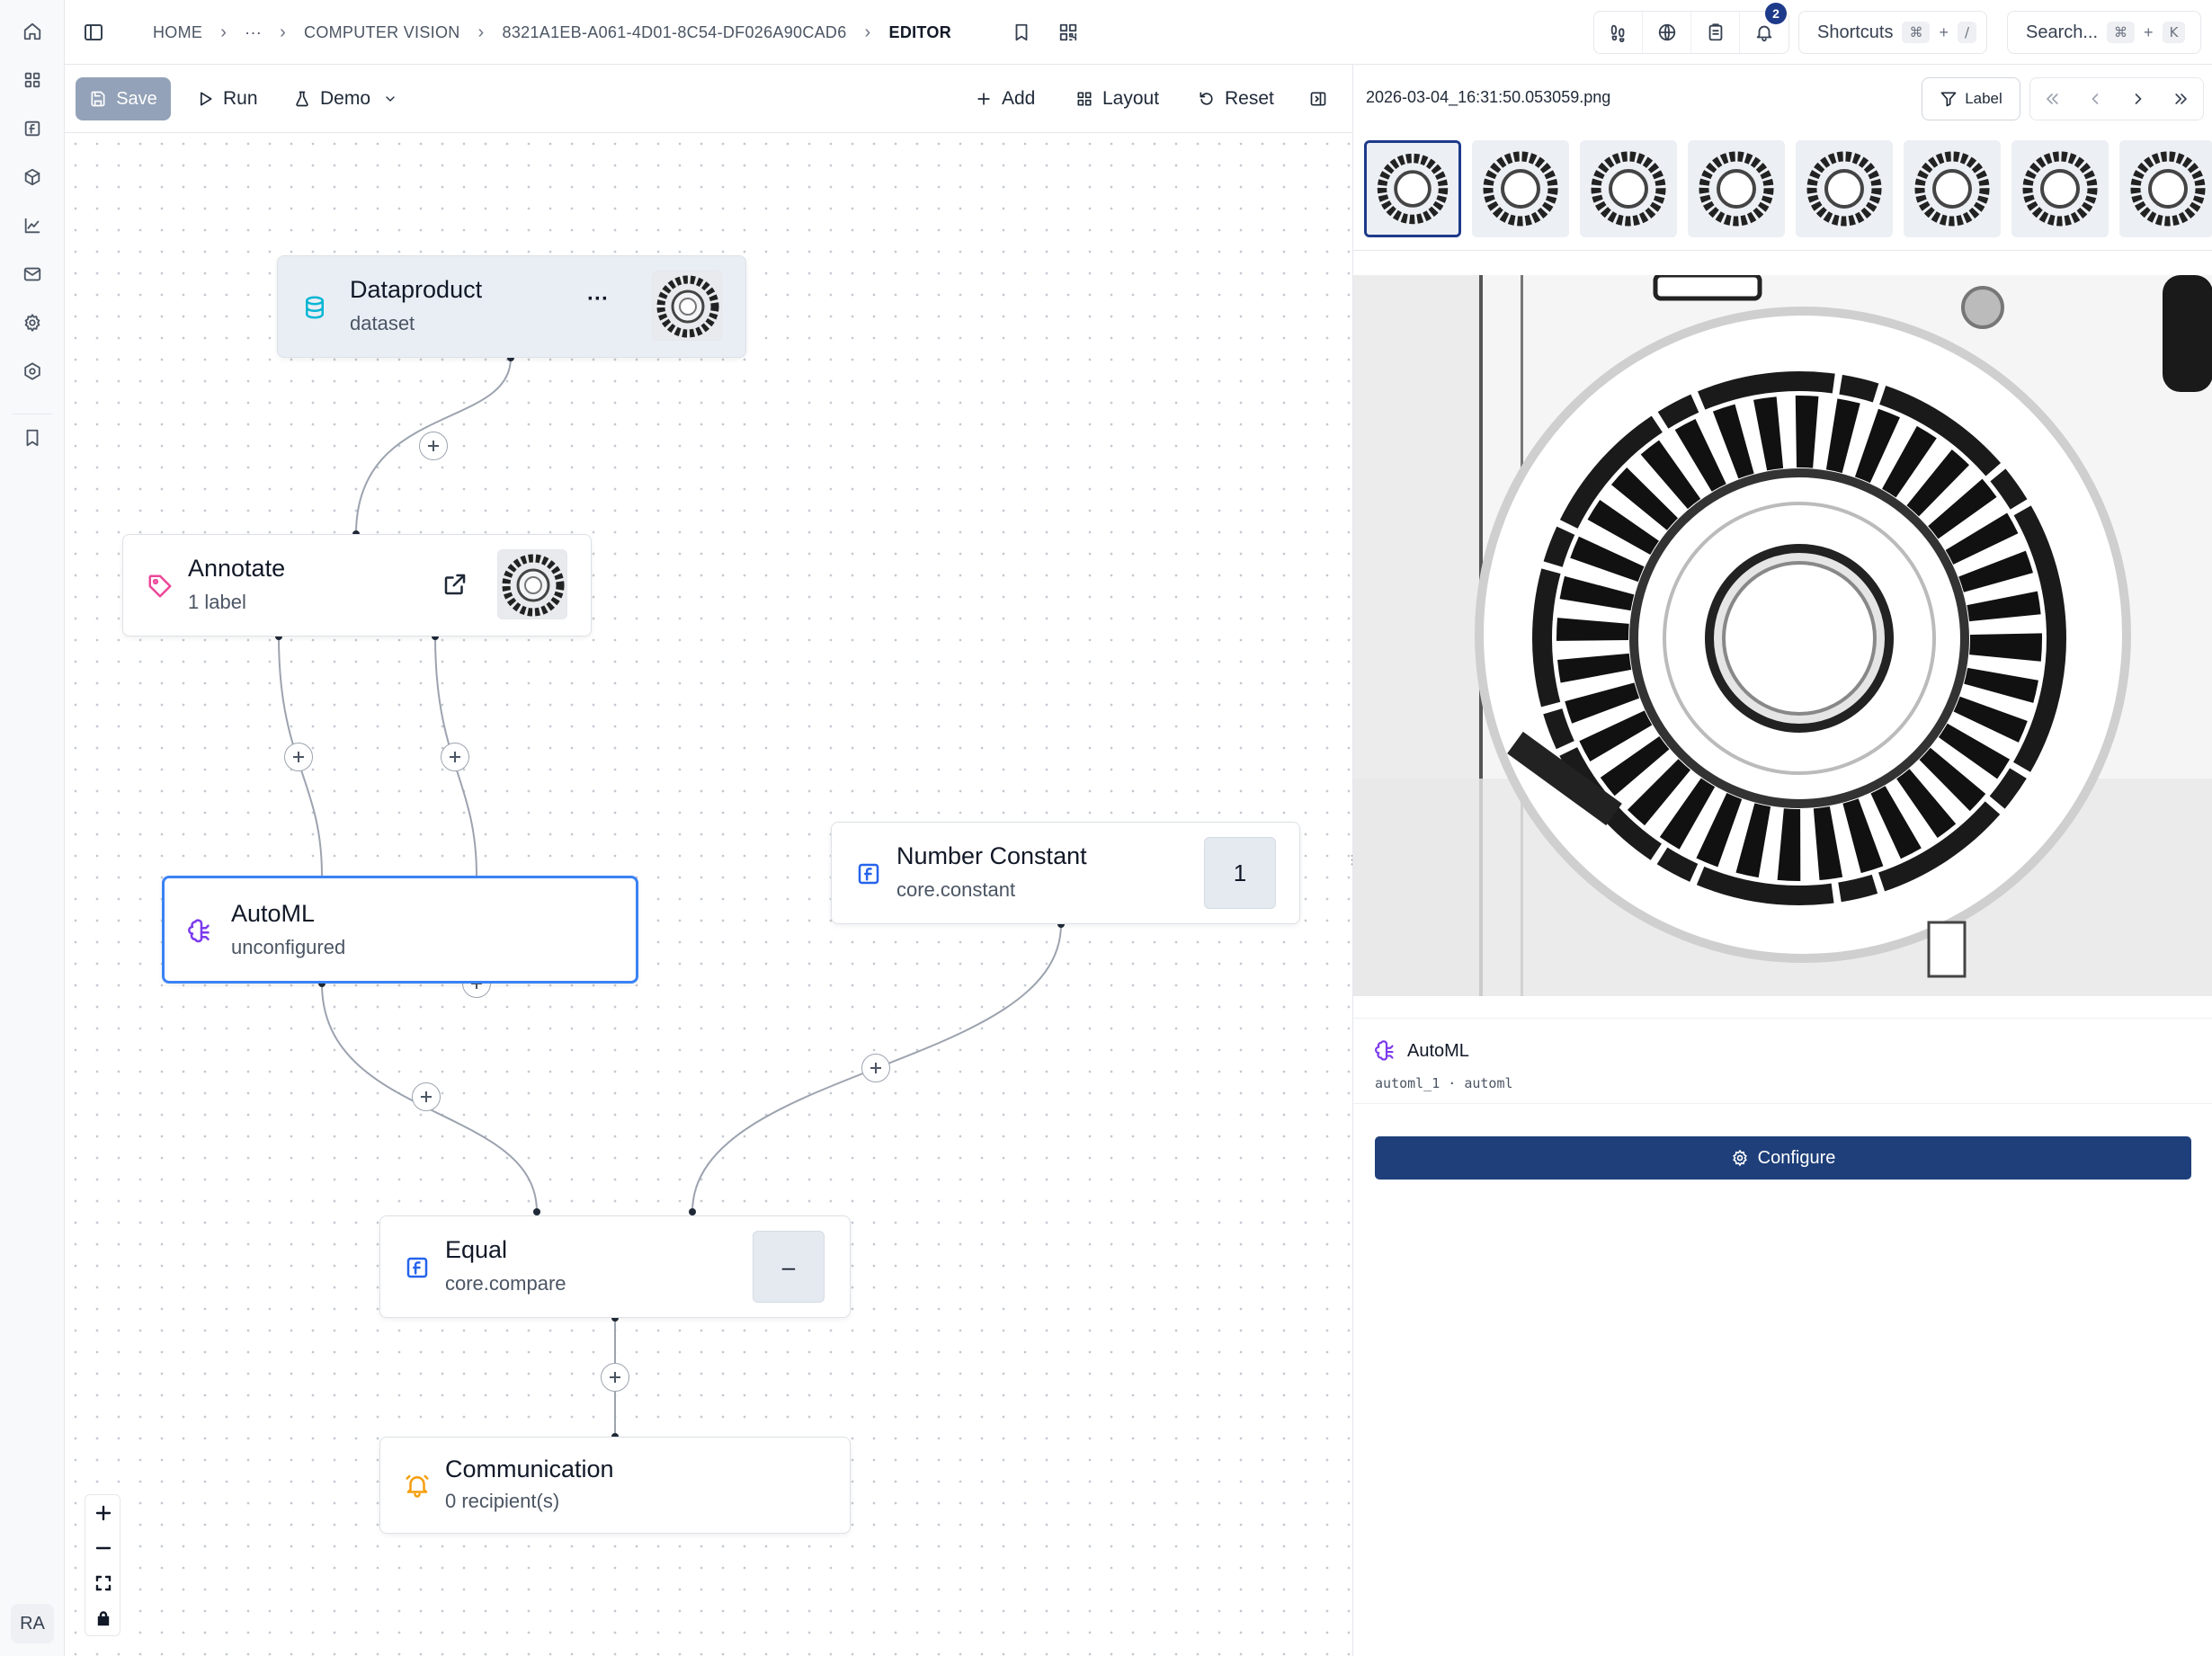  What do you see at coordinates (98, 99) in the screenshot?
I see `save-icon` at bounding box center [98, 99].